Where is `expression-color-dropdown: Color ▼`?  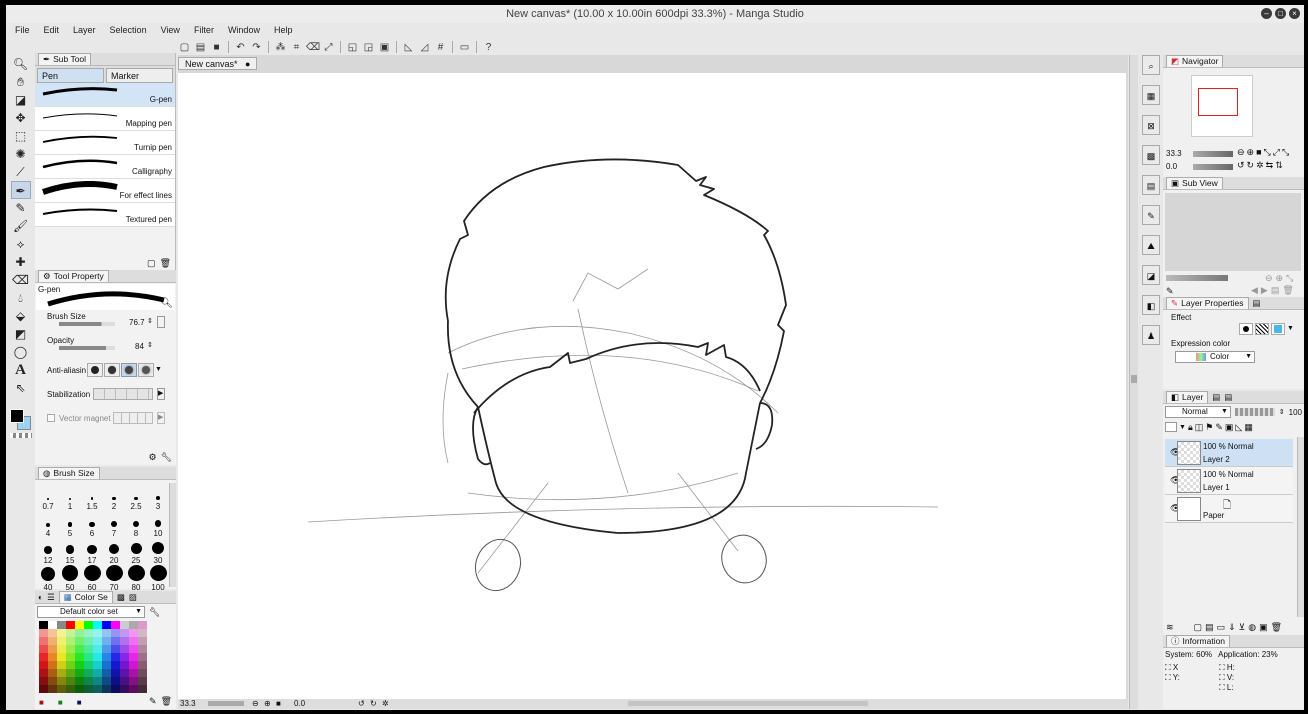 expression-color-dropdown: Color ▼ is located at coordinates (1215, 357).